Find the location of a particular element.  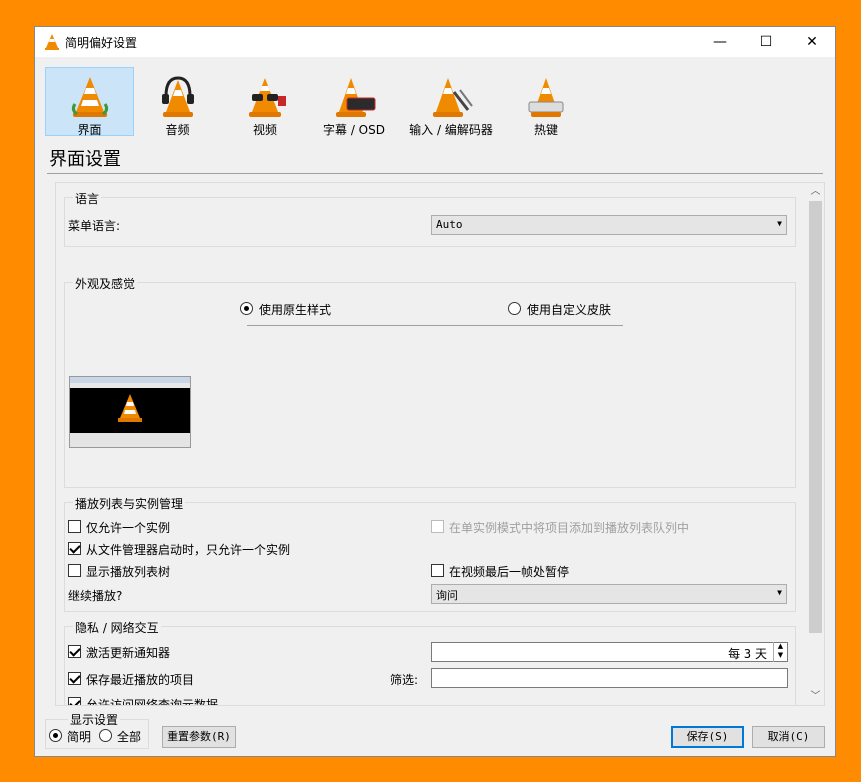

save-recent-label: 保存最近播放的项目 is located at coordinates (140, 680).